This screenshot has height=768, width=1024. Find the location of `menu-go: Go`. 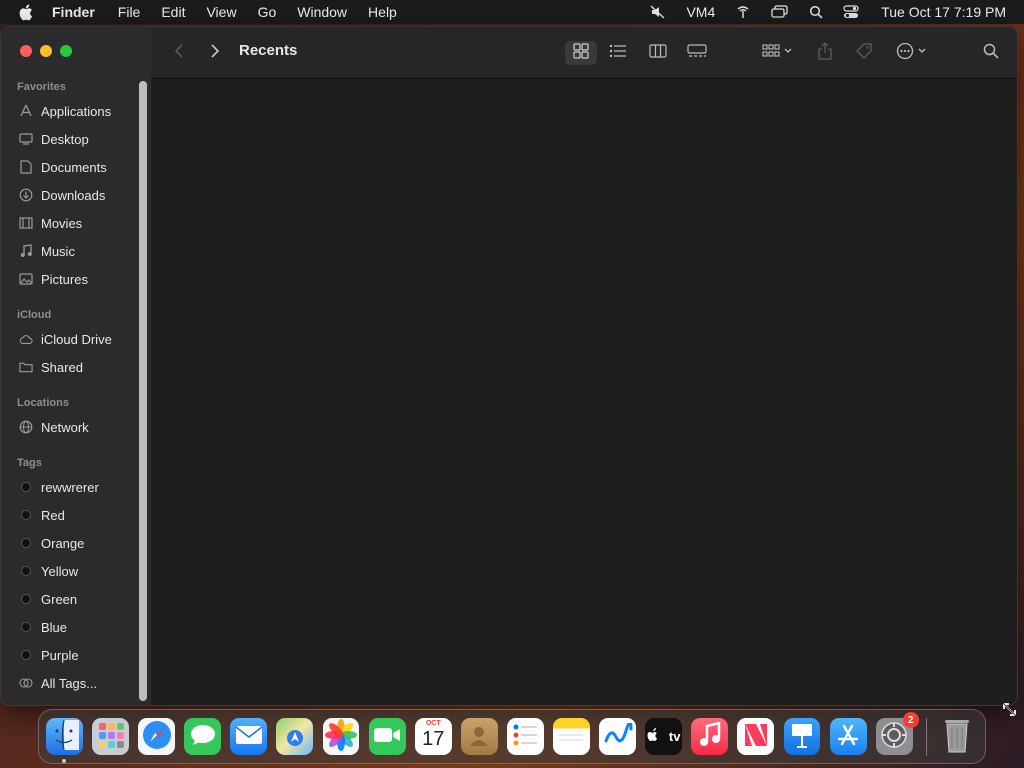

menu-go: Go is located at coordinates (267, 12).